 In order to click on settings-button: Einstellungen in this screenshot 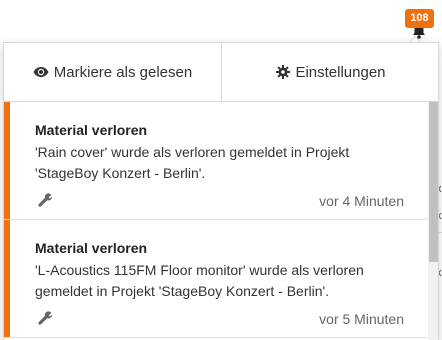, I will do `click(330, 72)`.